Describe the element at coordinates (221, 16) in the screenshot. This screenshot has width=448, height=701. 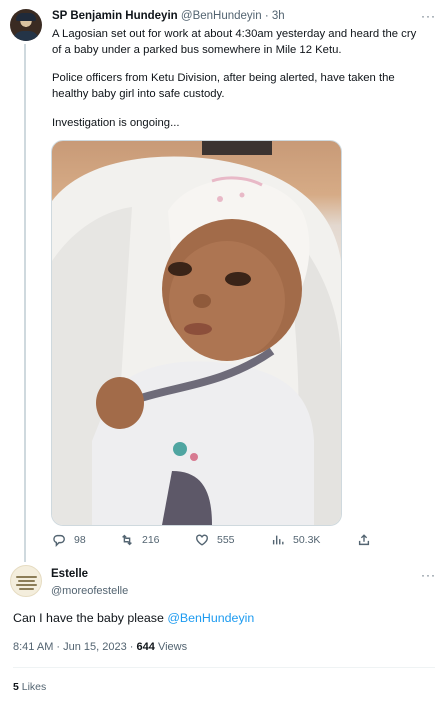
I see `author-handle: @BenHundeyin` at that location.